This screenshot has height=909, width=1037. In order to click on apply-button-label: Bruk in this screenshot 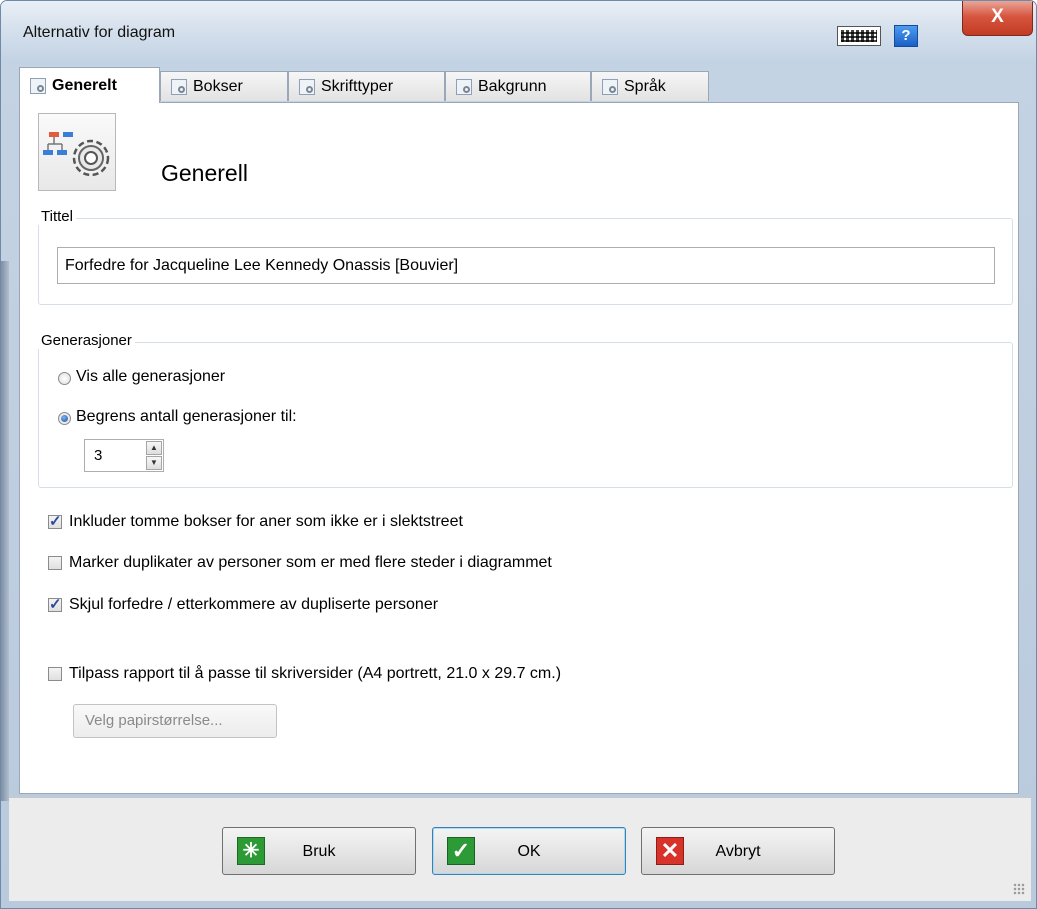, I will do `click(319, 851)`.